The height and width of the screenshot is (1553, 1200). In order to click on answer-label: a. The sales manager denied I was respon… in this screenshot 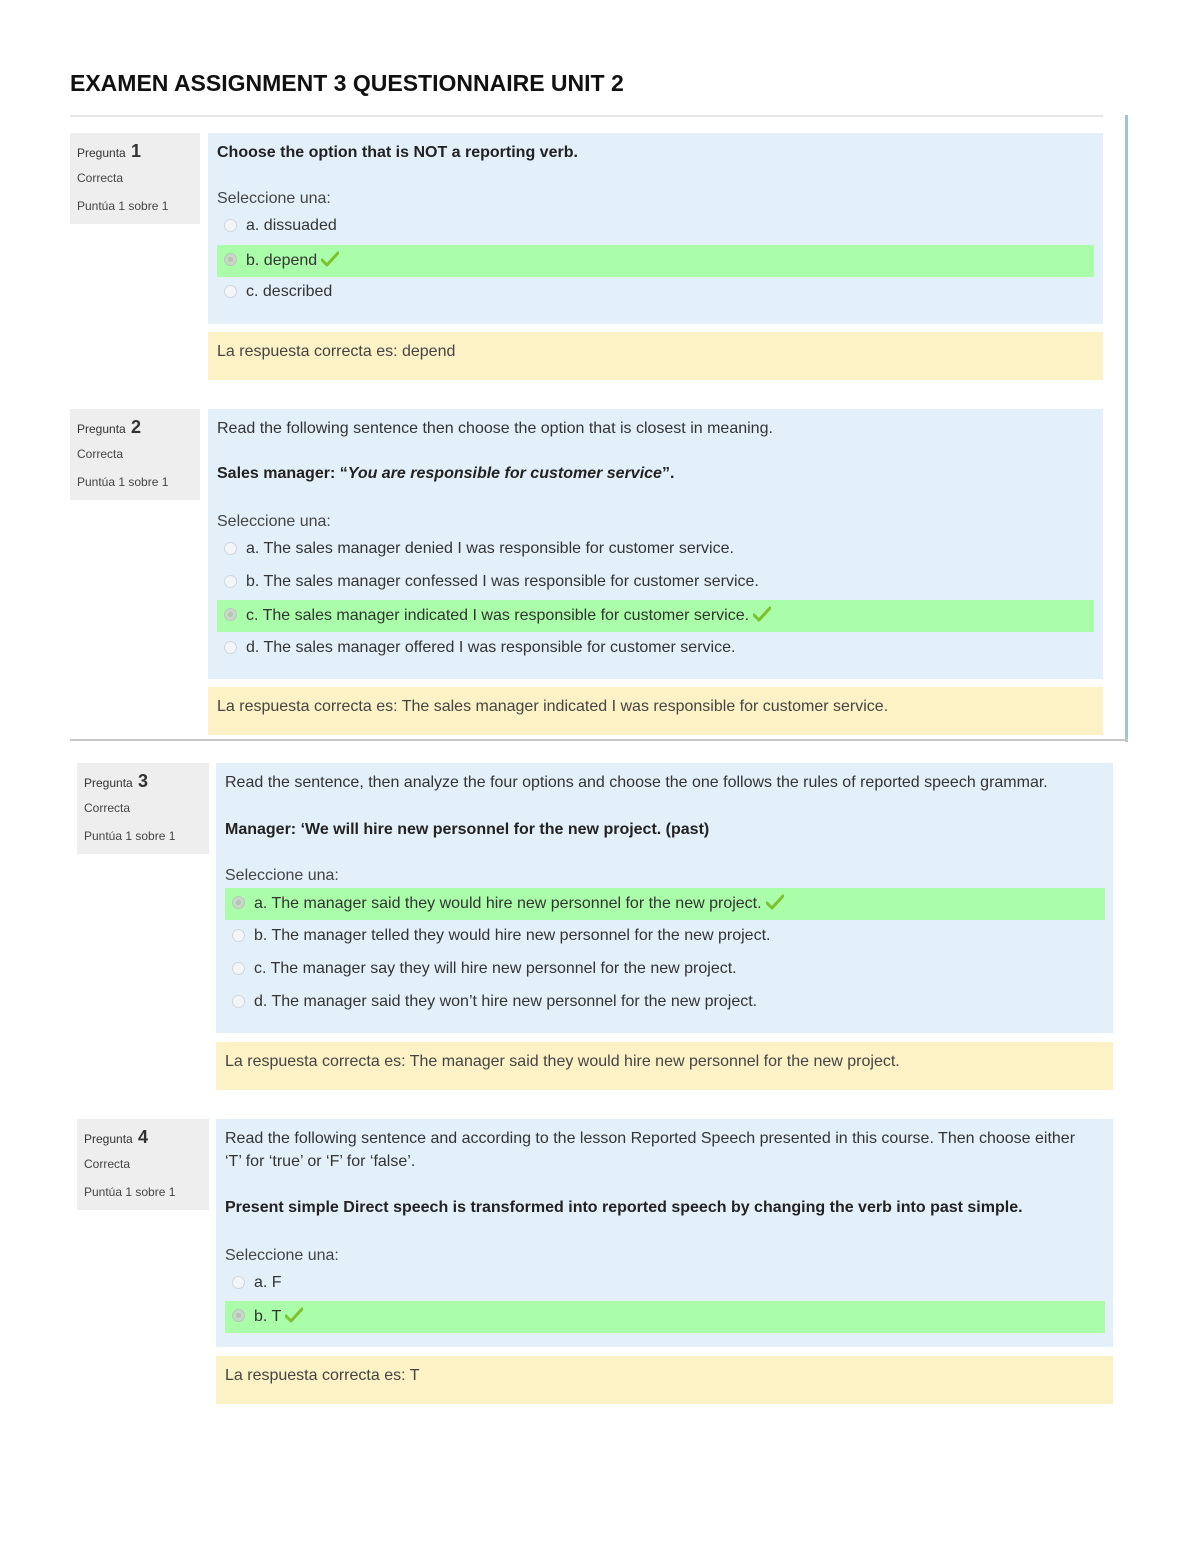, I will do `click(490, 548)`.